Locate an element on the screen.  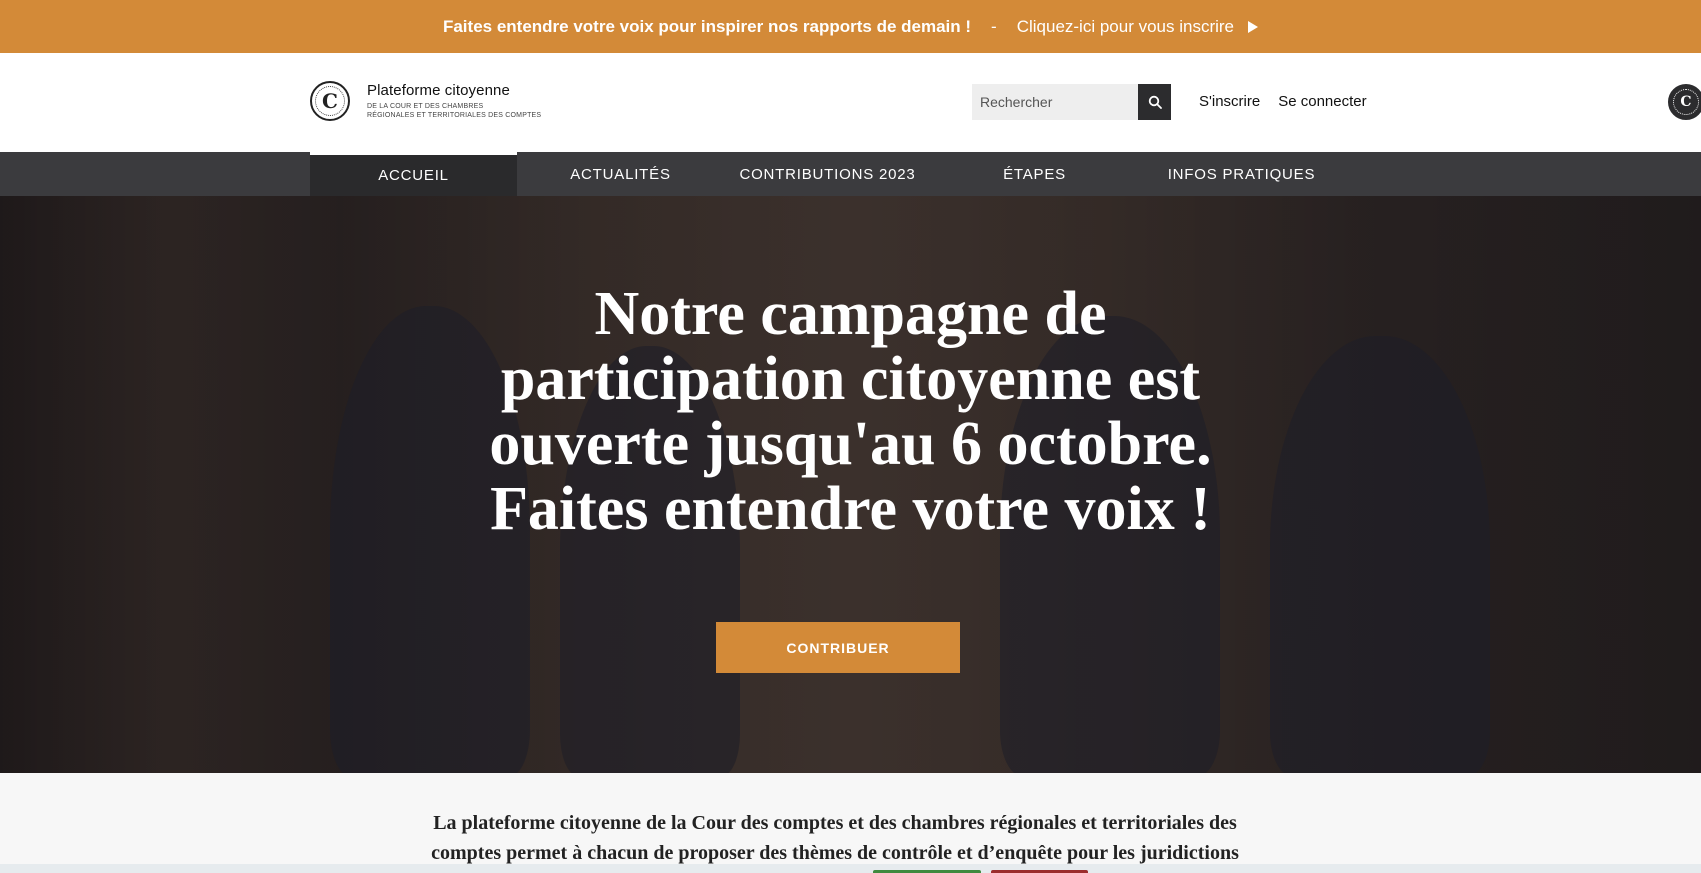
cookie-bar is located at coordinates (850, 868).